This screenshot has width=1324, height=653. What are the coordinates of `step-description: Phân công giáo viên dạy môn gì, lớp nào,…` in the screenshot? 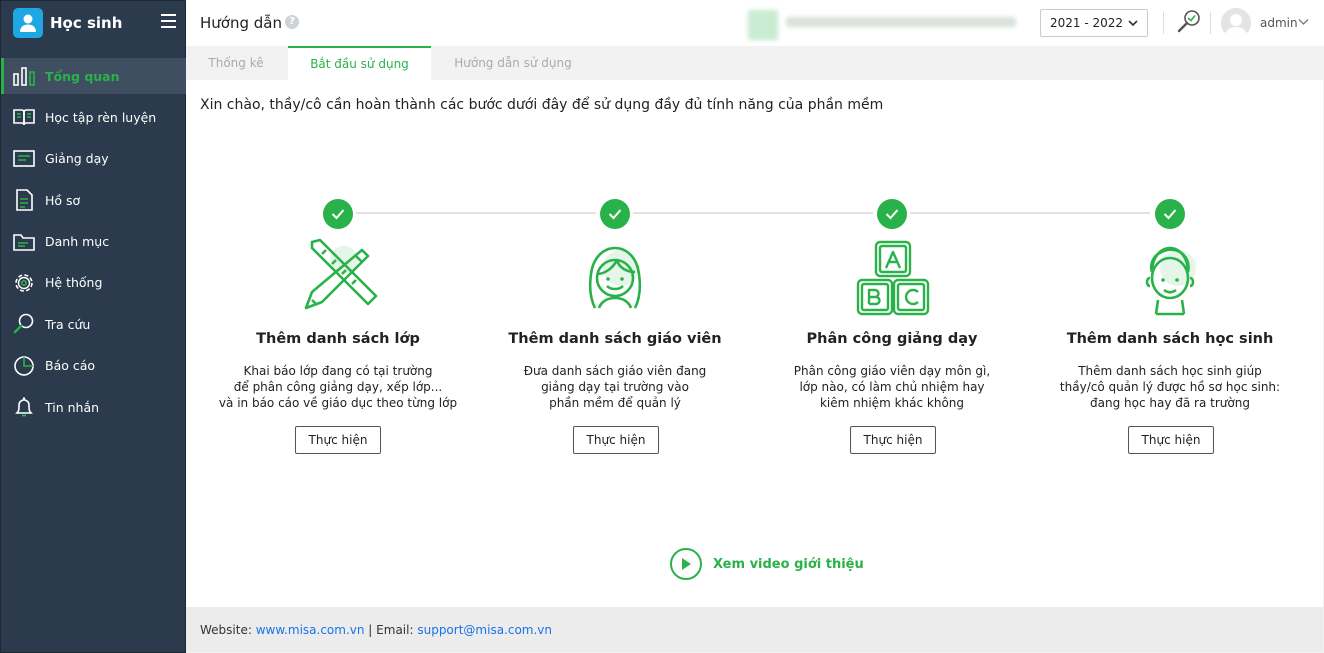 It's located at (892, 387).